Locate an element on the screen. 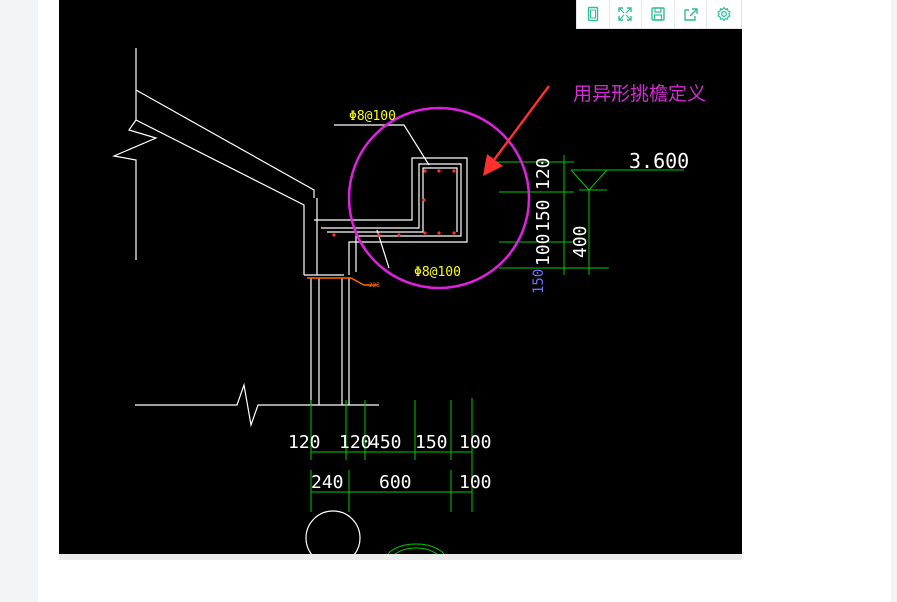  dim-h2-240: 240 is located at coordinates (327, 482).